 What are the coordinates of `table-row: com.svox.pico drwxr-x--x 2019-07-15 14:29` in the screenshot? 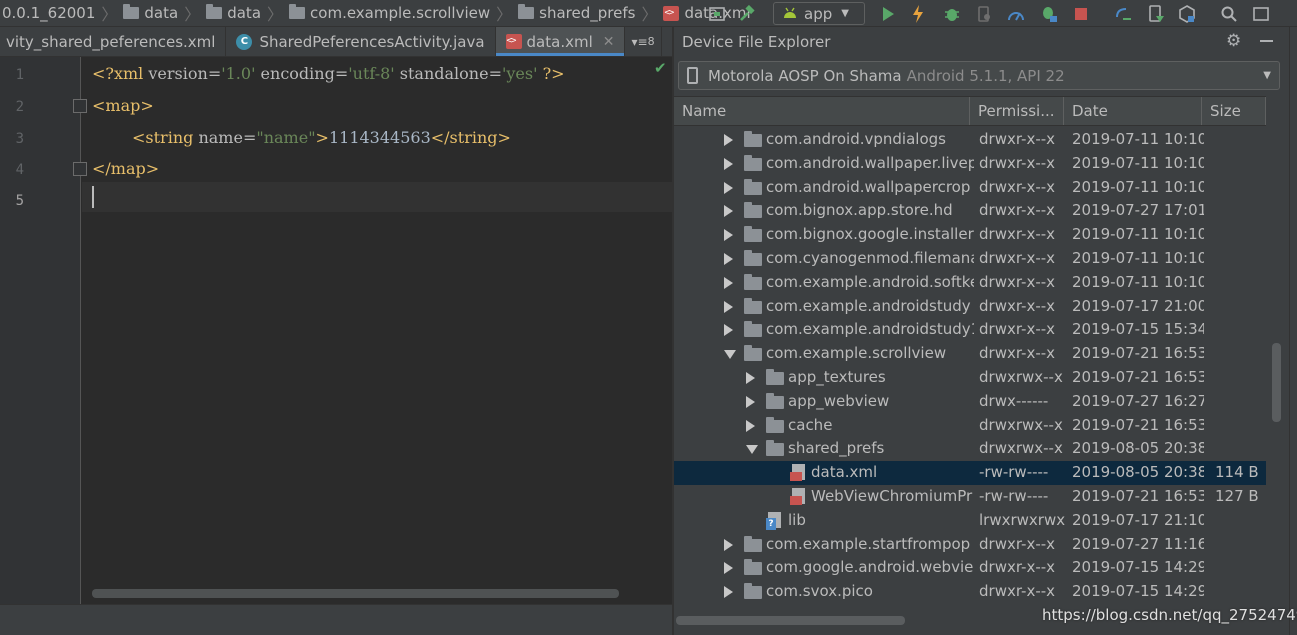 It's located at (970, 592).